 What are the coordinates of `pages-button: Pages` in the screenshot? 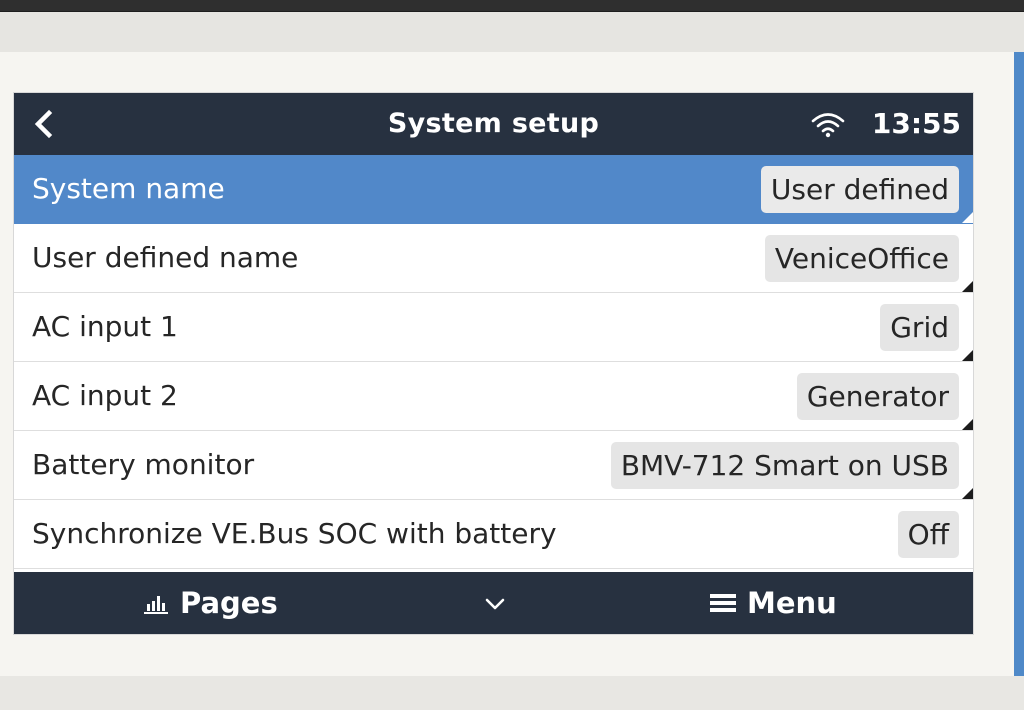 It's located at (210, 603).